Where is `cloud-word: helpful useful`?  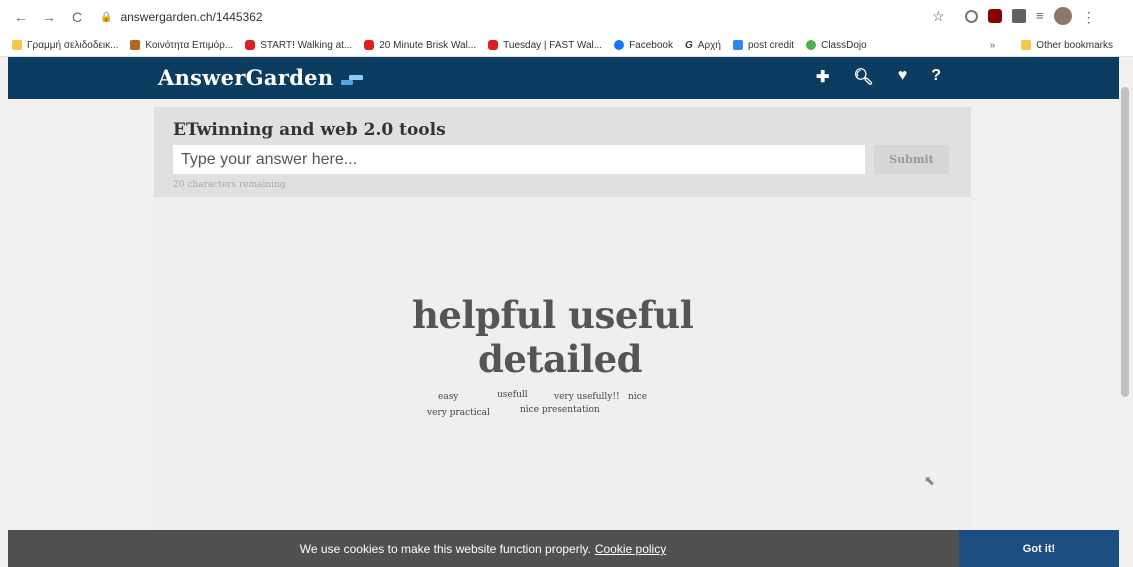
cloud-word: helpful useful is located at coordinates (553, 315).